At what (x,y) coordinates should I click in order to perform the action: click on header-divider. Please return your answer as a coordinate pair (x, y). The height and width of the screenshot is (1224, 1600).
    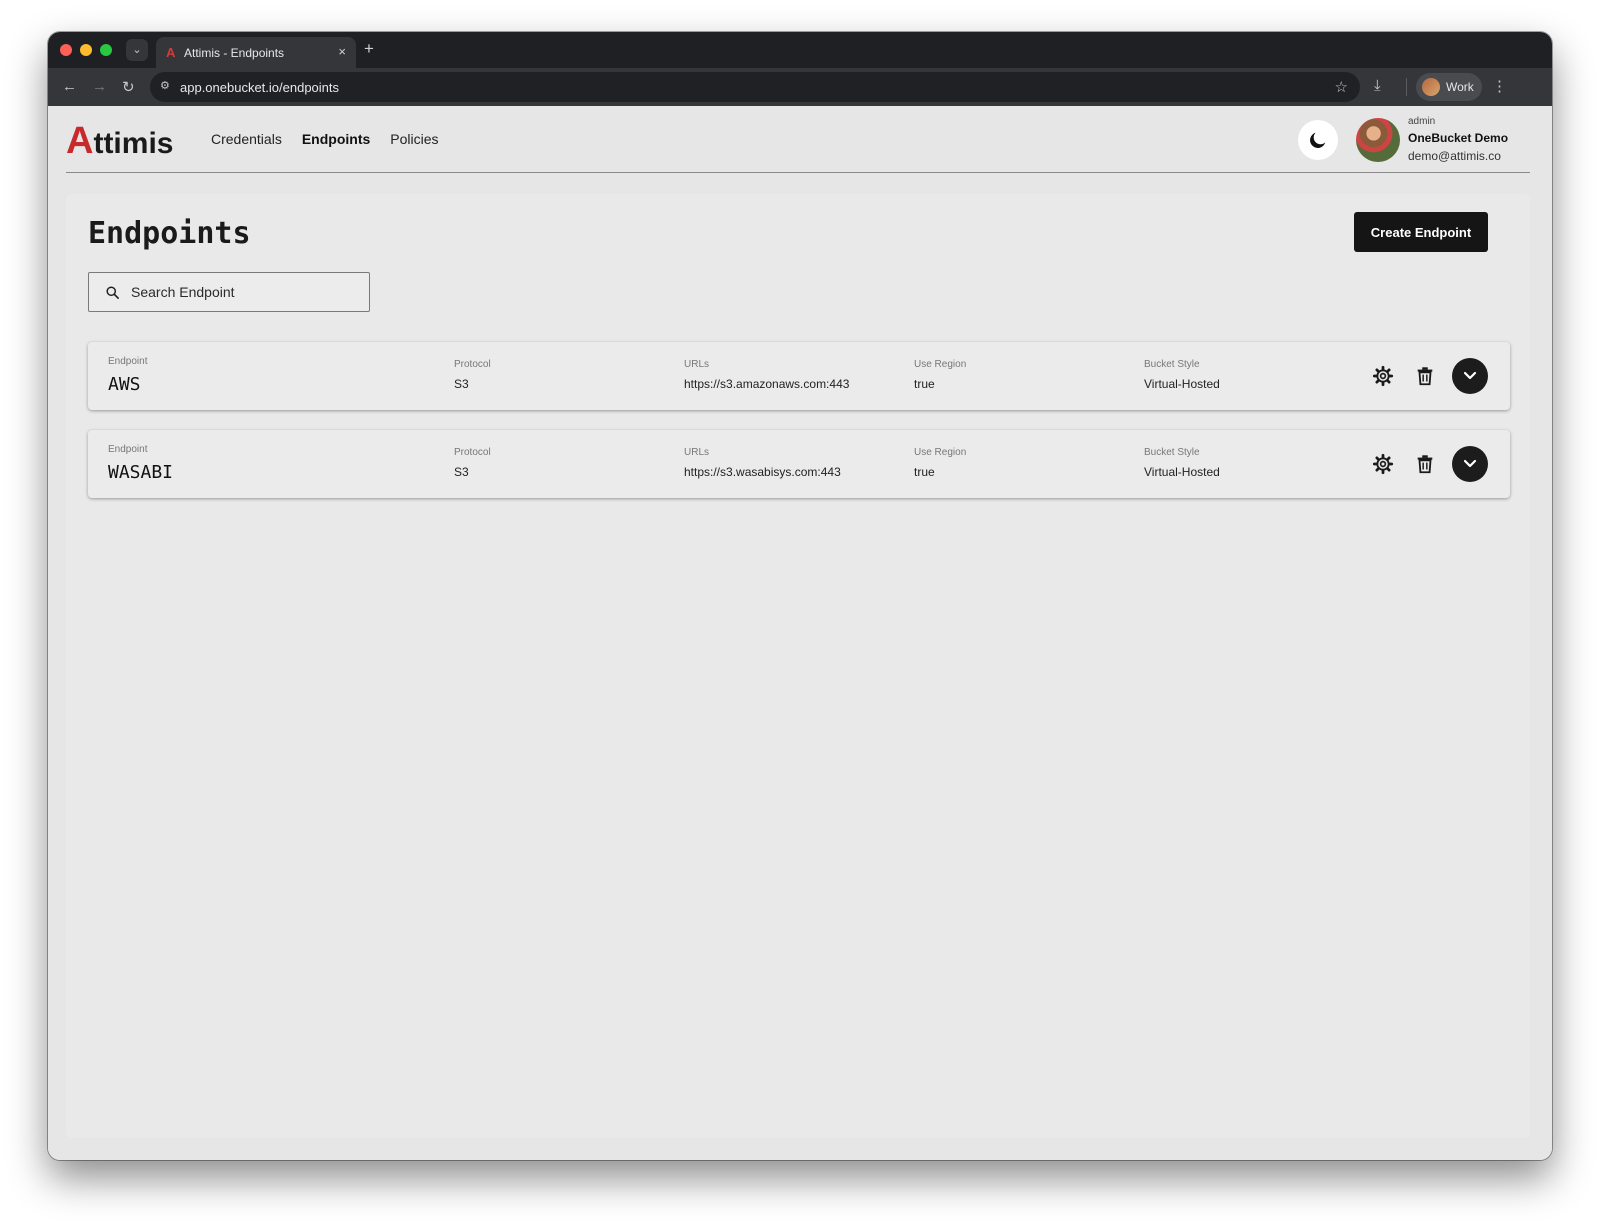
    Looking at the image, I should click on (798, 172).